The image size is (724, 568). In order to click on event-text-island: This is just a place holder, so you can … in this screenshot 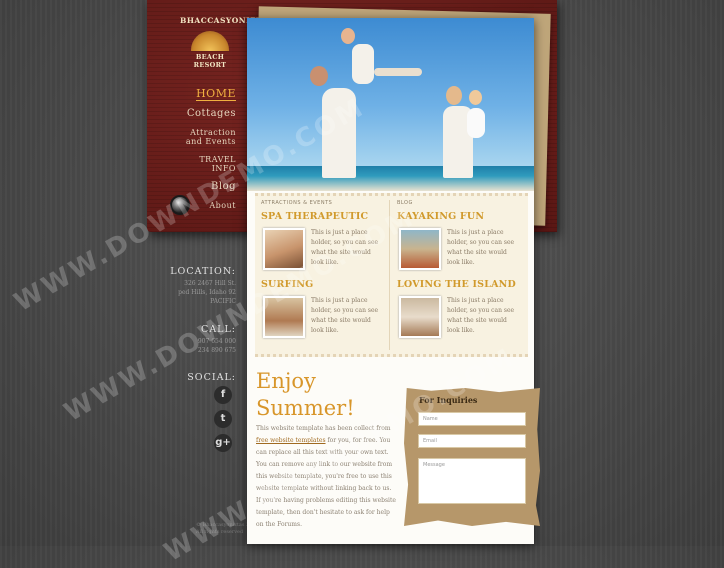, I will do `click(481, 315)`.